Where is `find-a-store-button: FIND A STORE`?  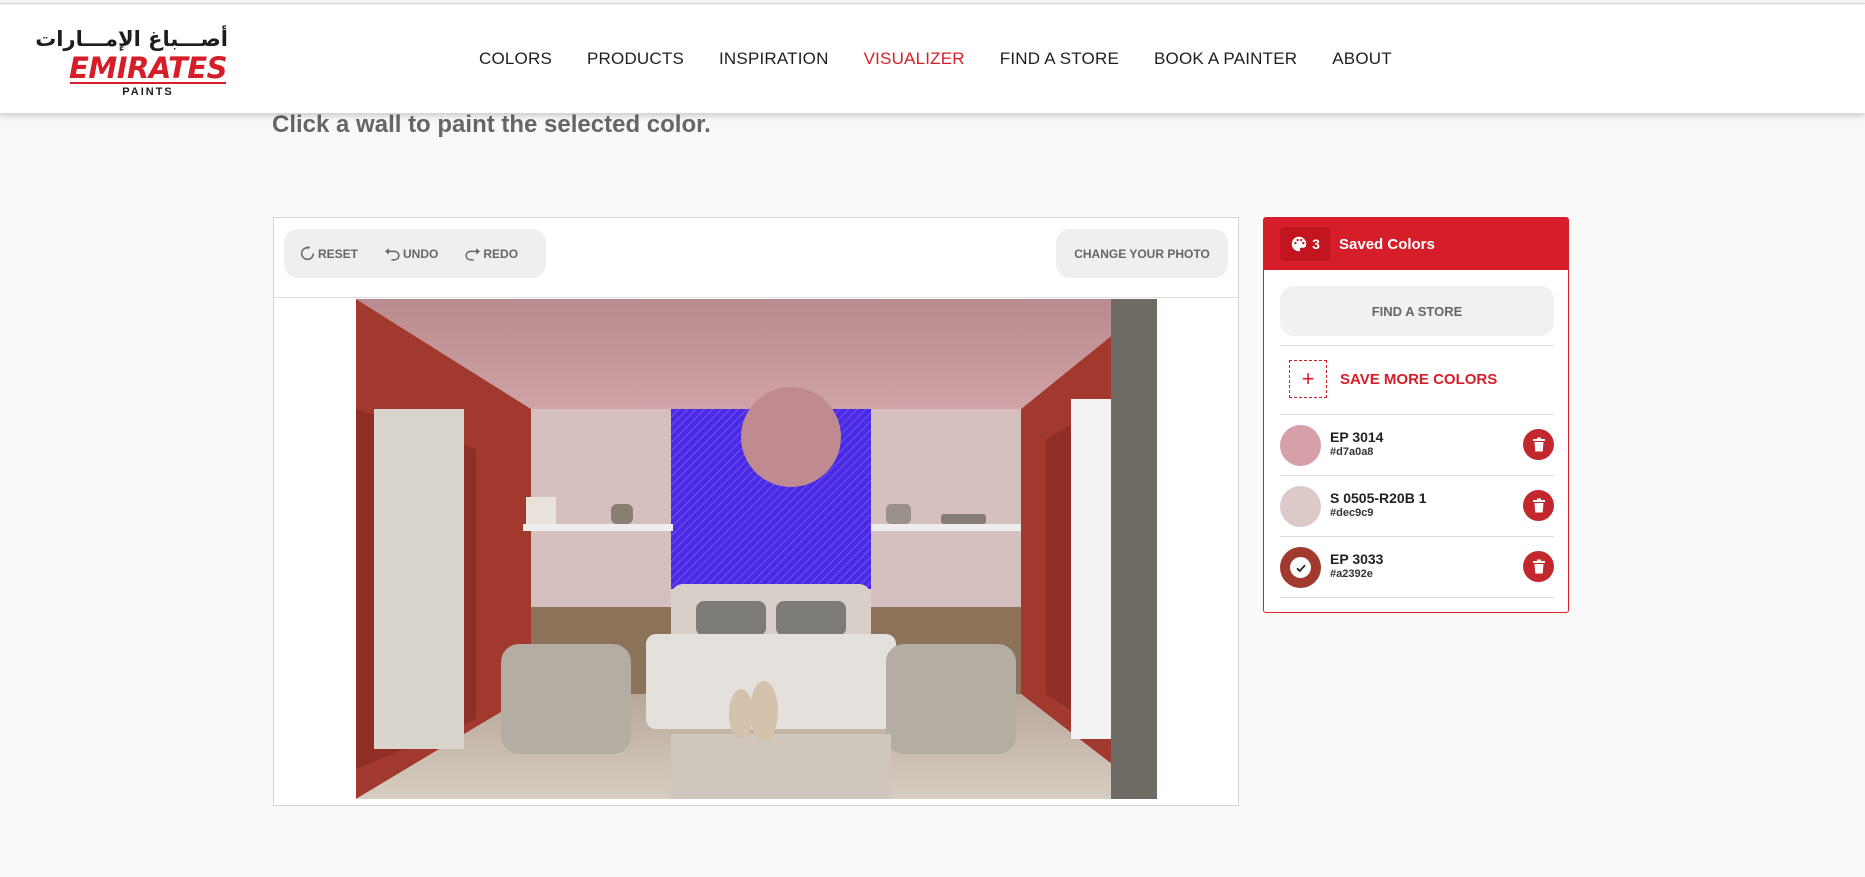
find-a-store-button: FIND A STORE is located at coordinates (1417, 311).